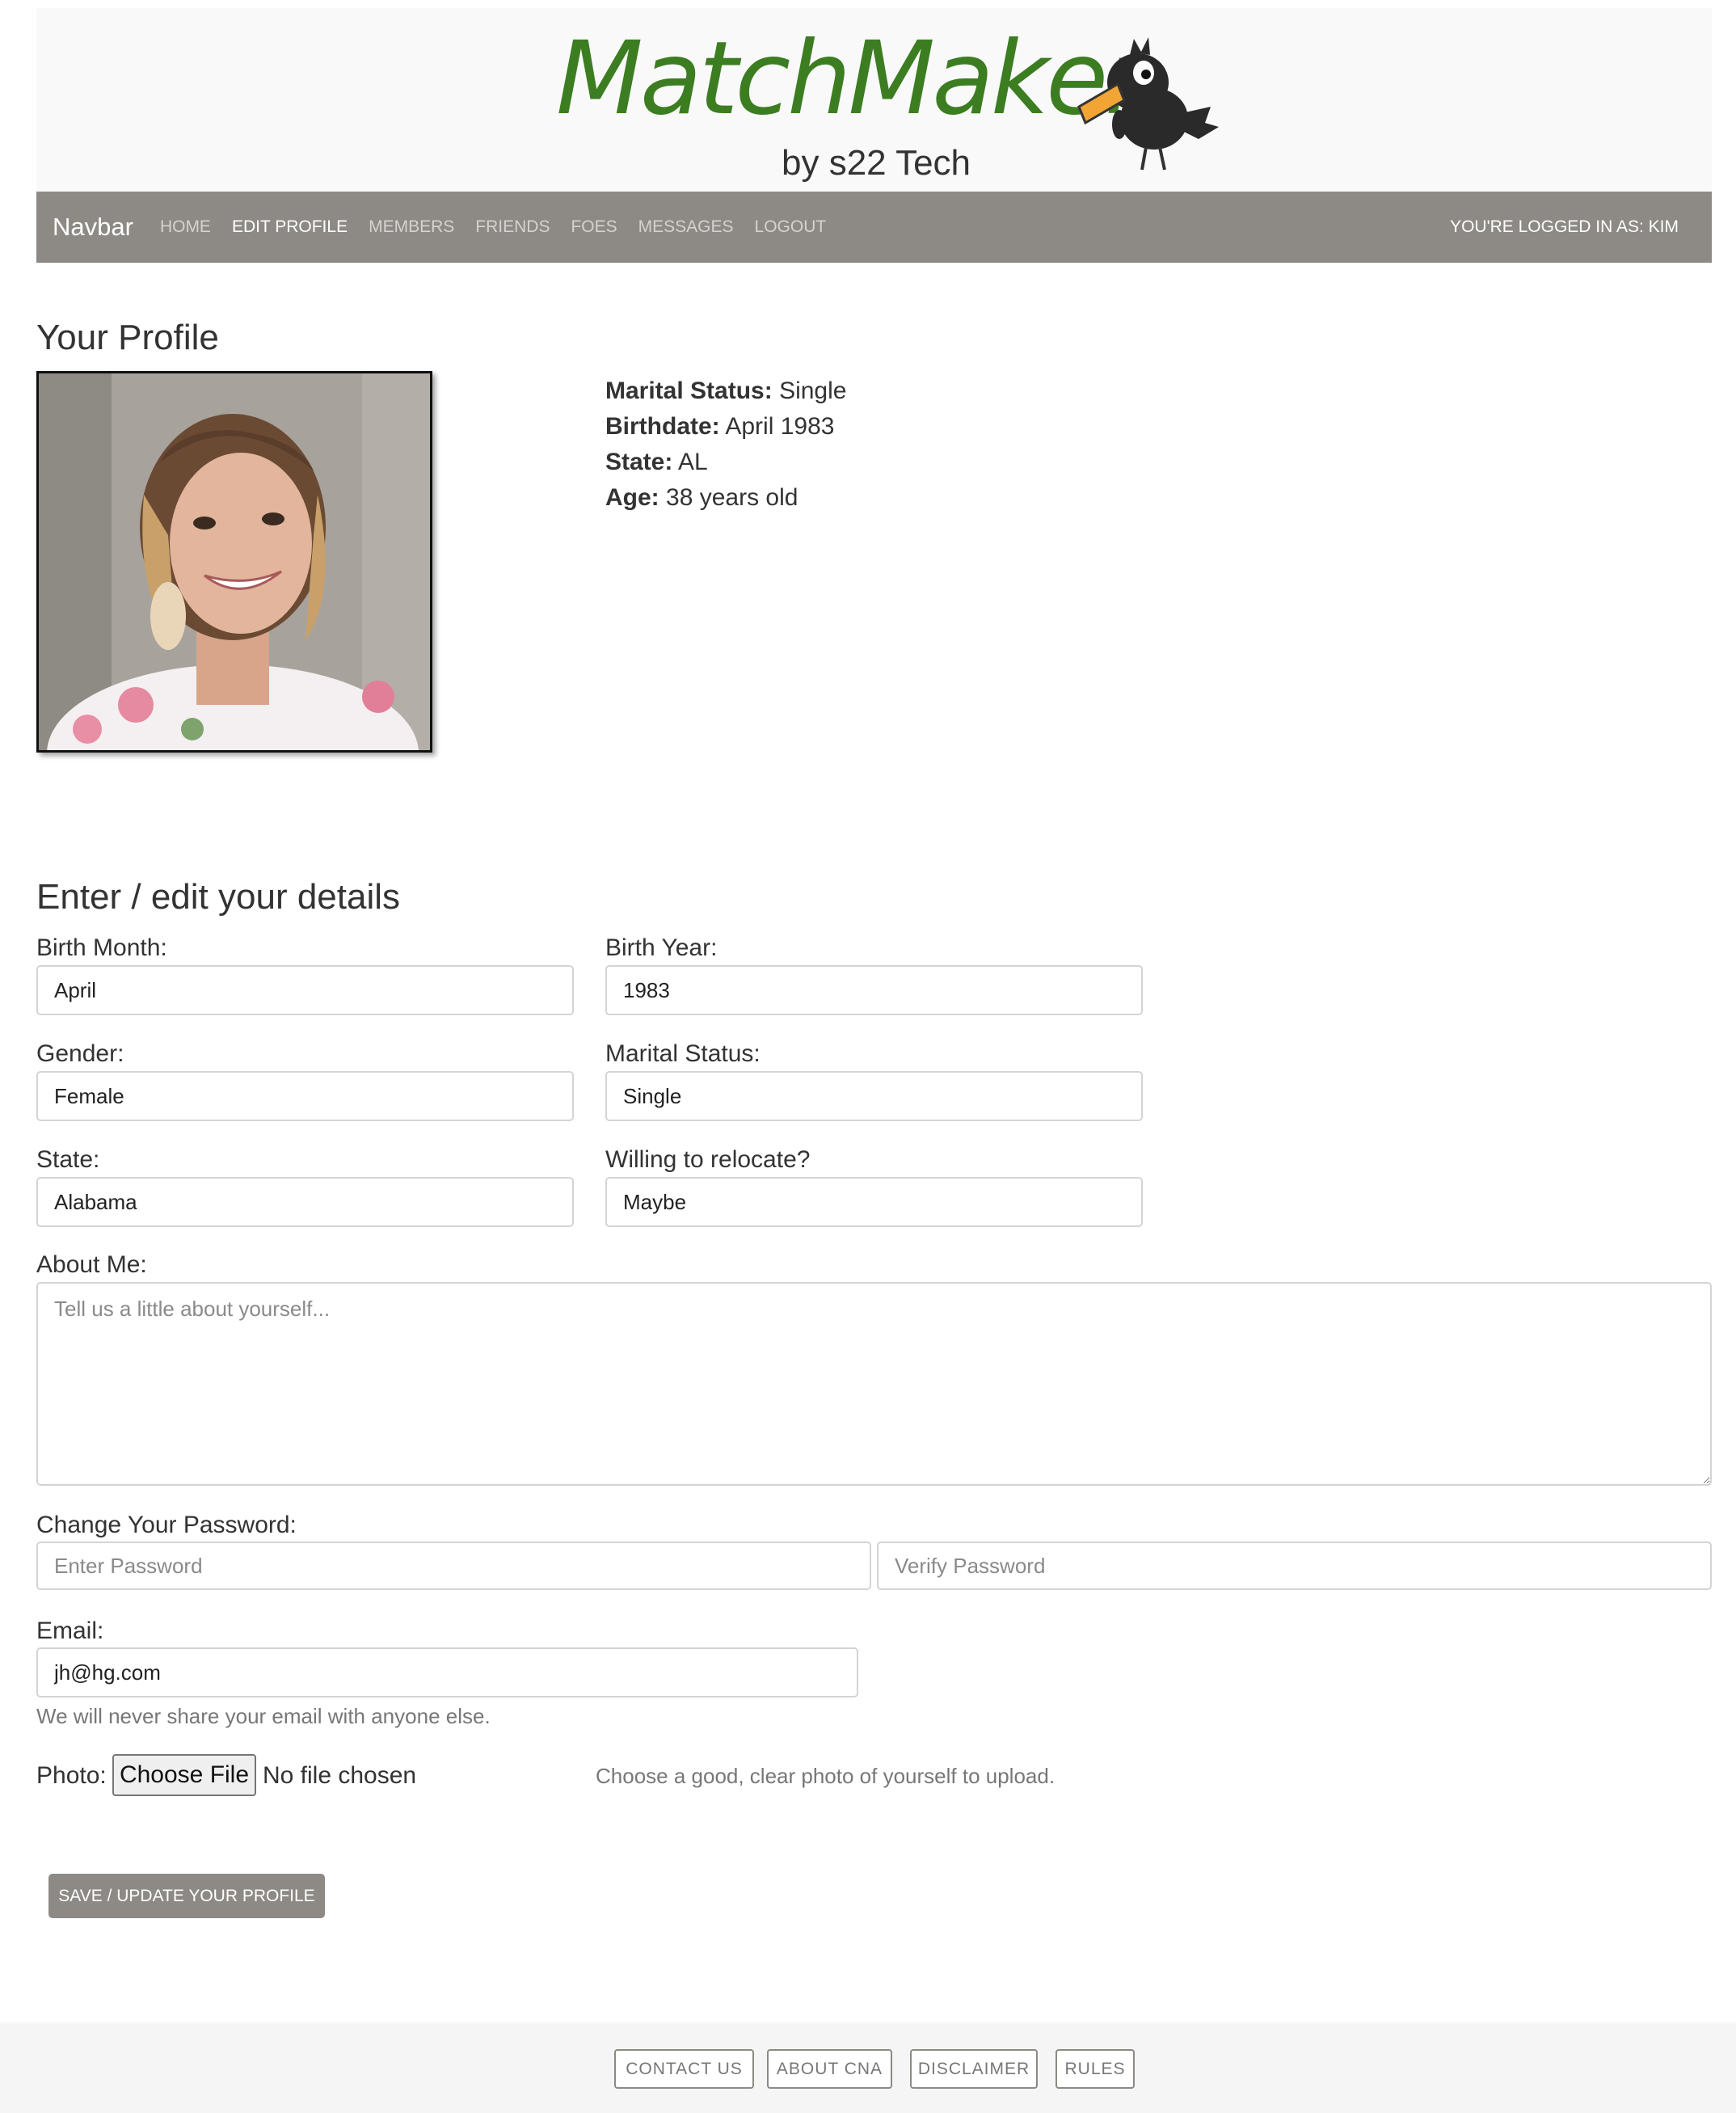 This screenshot has height=2113, width=1736. I want to click on summary-state: State: AL, so click(656, 462).